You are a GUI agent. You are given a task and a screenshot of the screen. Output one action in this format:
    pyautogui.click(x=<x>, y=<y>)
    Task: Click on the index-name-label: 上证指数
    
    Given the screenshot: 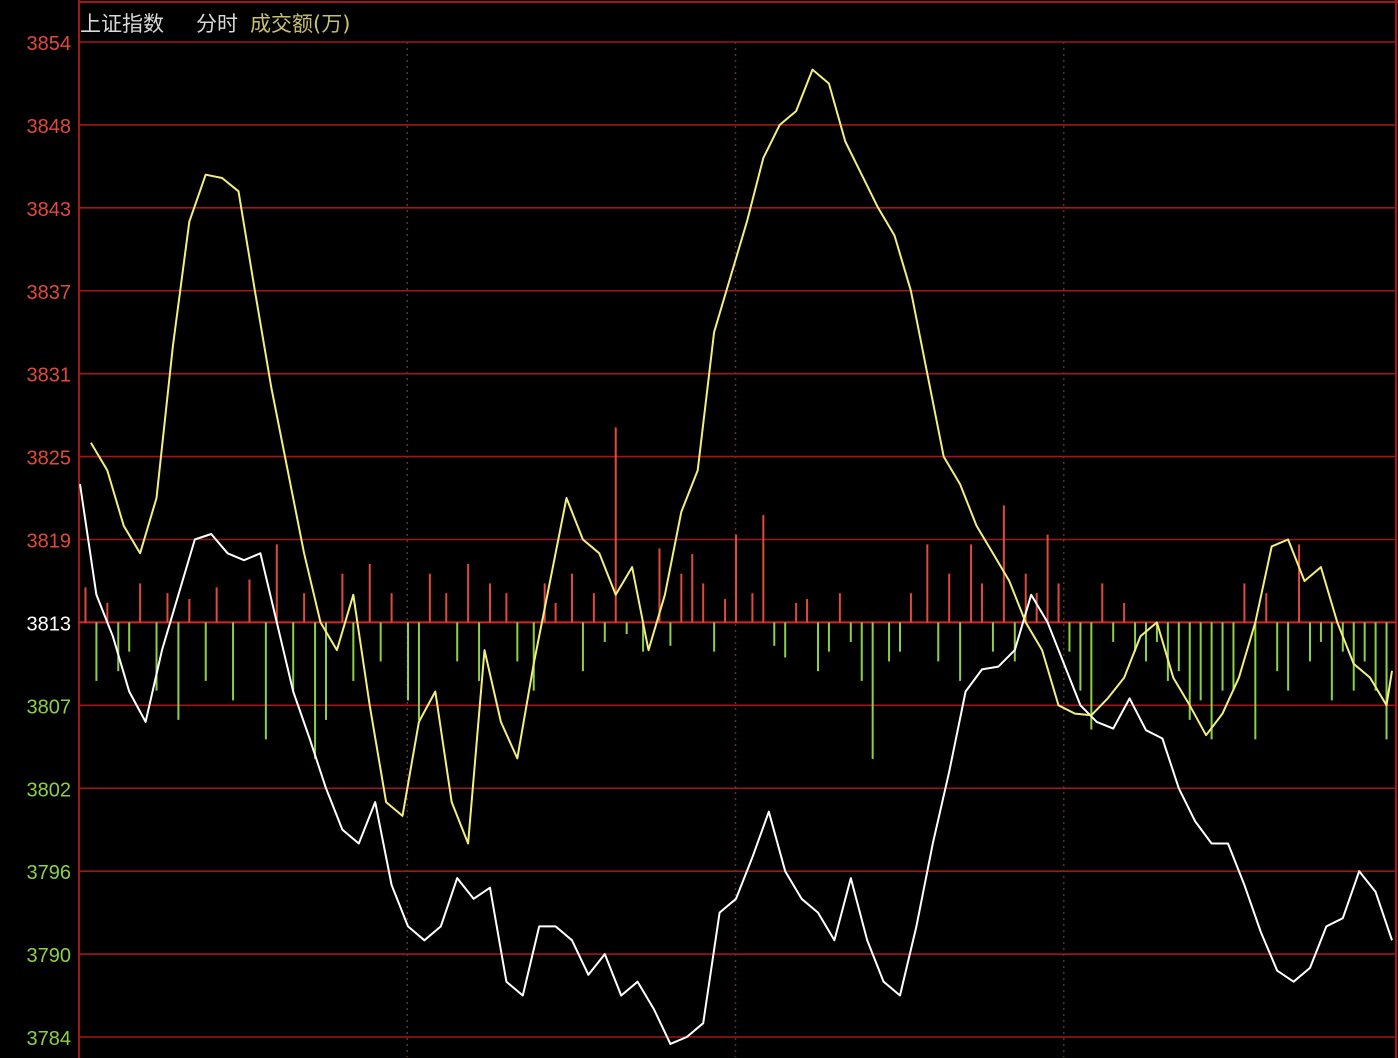 What is the action you would take?
    pyautogui.click(x=122, y=24)
    